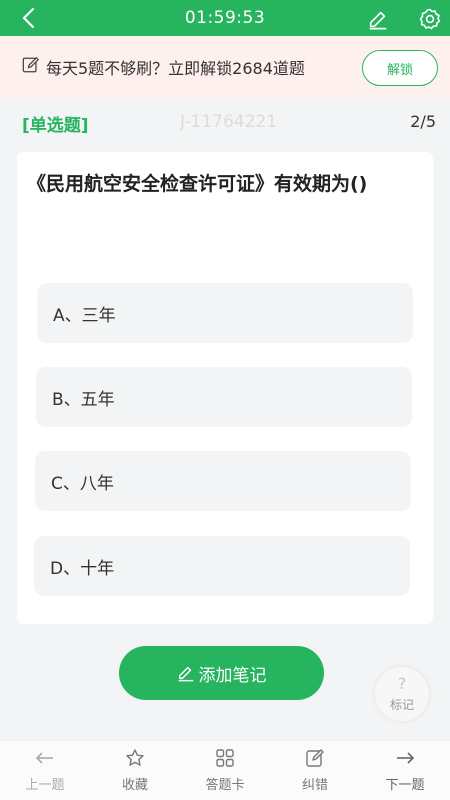  What do you see at coordinates (30, 18) in the screenshot?
I see `back-arrow-icon` at bounding box center [30, 18].